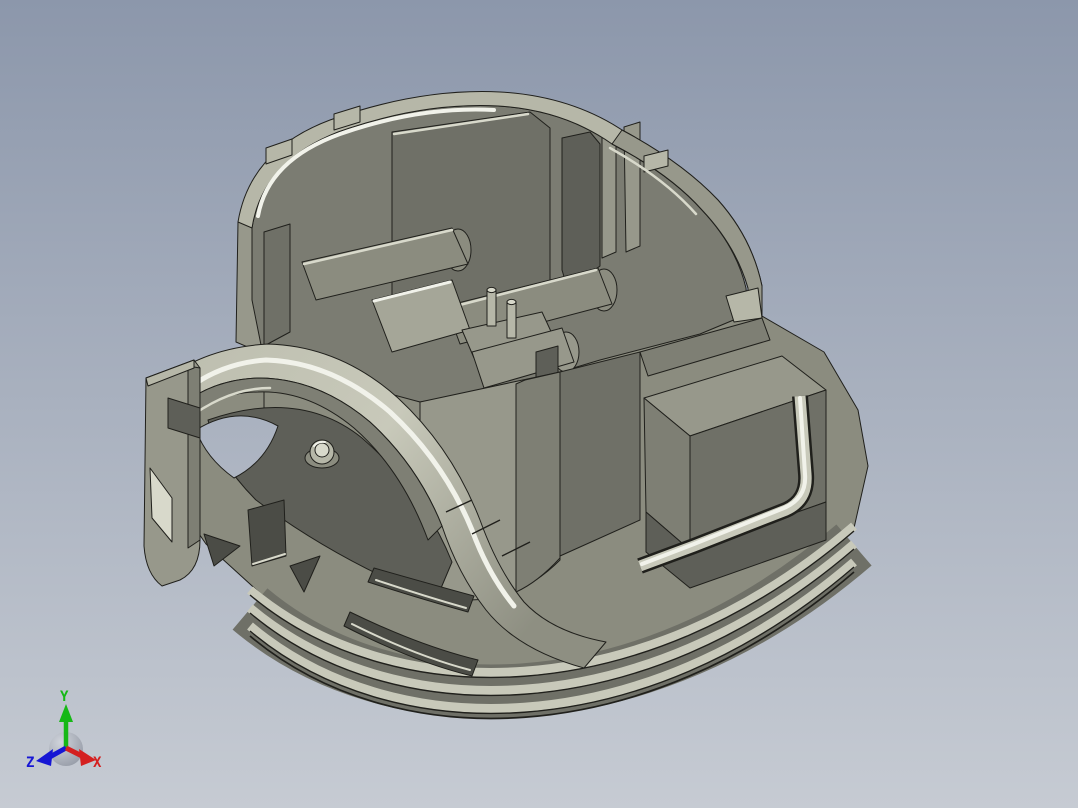  I want to click on guide-pin-1-cap, so click(491, 290).